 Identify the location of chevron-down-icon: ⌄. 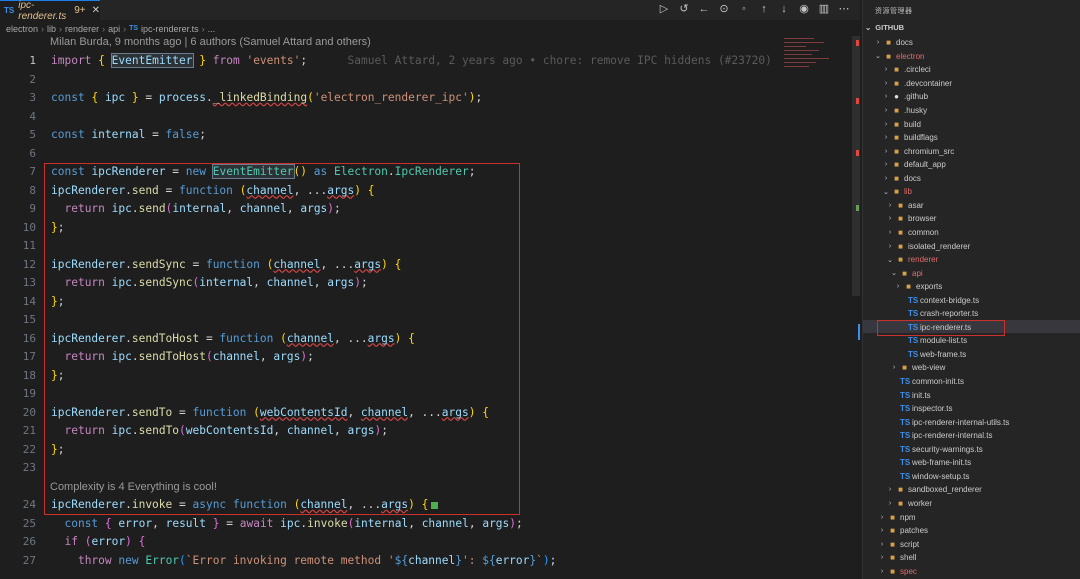
(886, 192).